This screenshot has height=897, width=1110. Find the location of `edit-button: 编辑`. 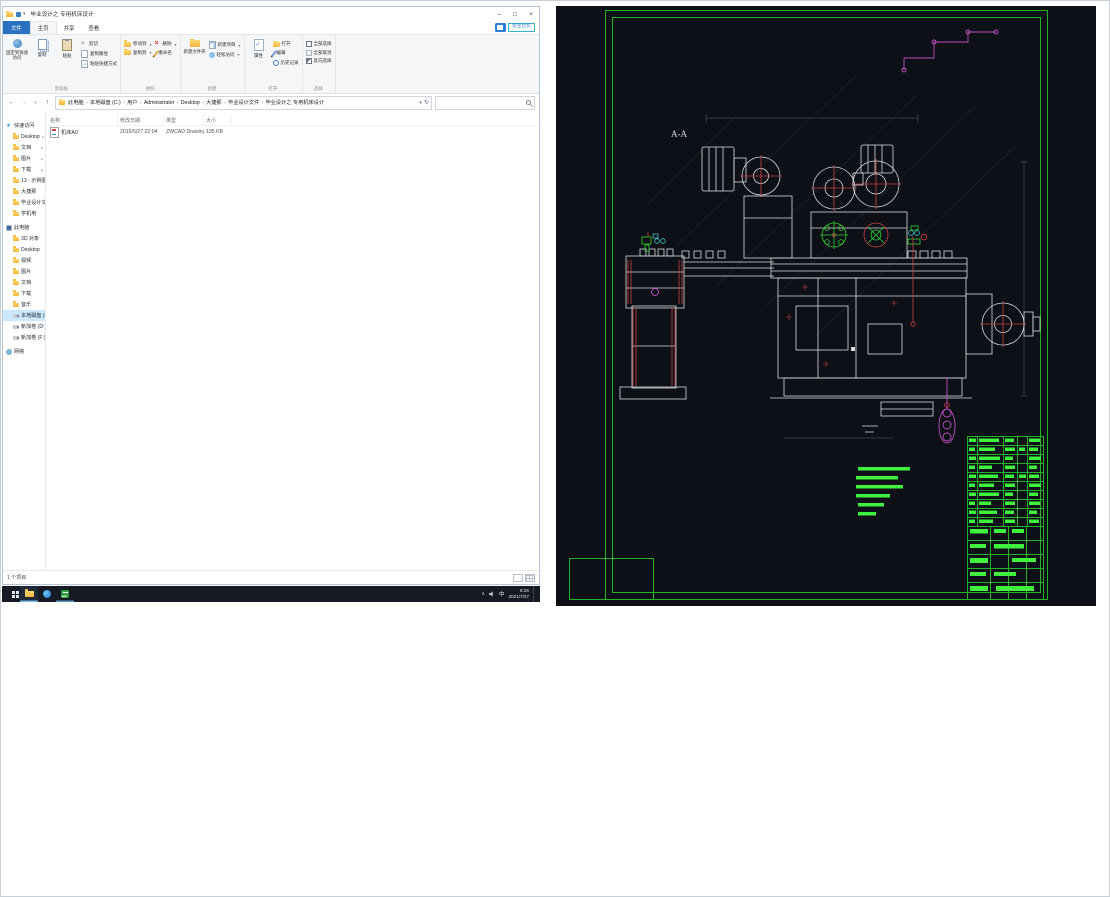

edit-button: 编辑 is located at coordinates (284, 53).